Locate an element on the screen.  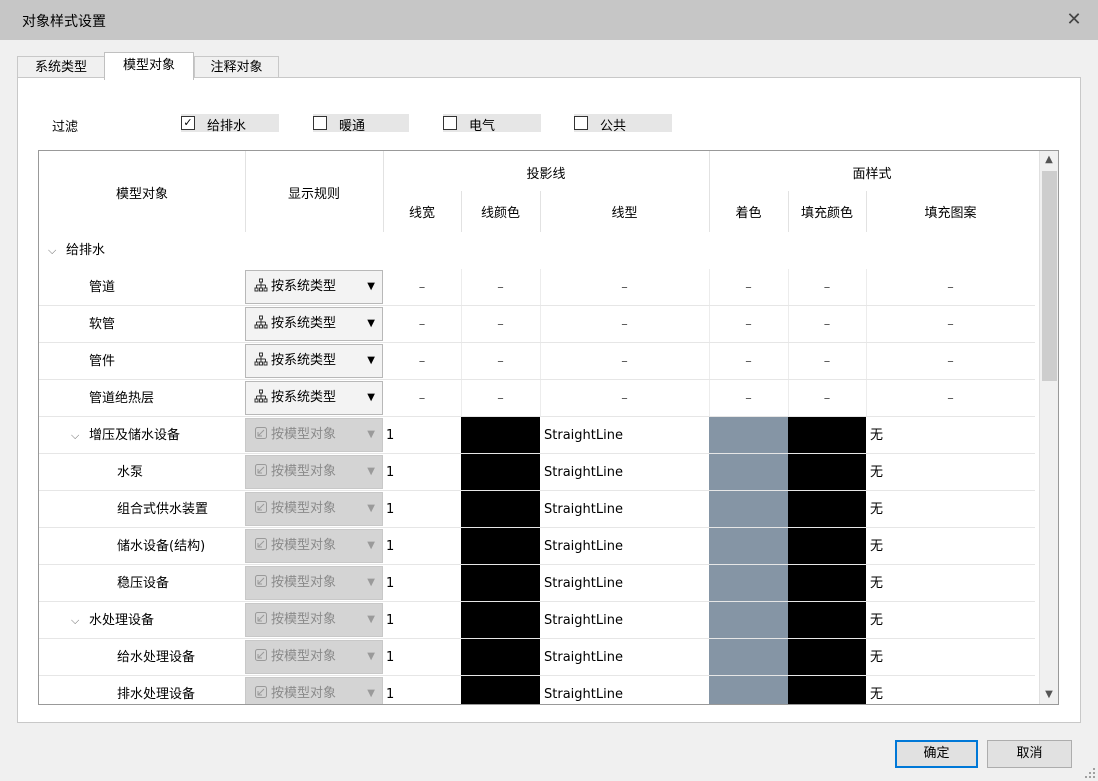
table-row: 稳压设备 按模型对象 ▼ 1 StraightLine 无 is located at coordinates (537, 583).